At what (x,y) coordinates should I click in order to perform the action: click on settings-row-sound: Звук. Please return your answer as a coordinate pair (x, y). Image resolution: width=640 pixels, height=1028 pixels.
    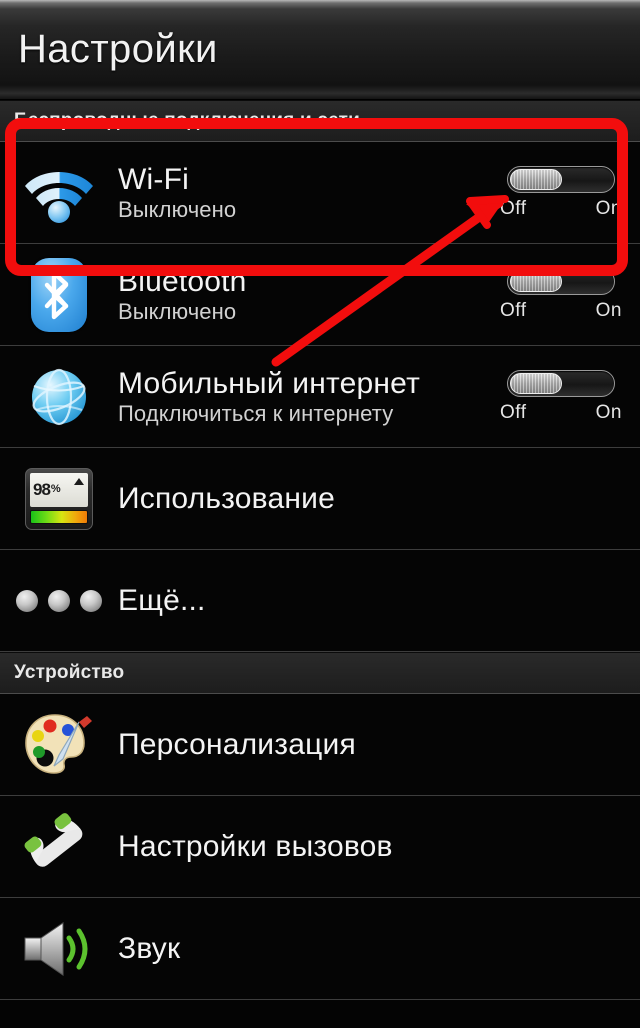
    Looking at the image, I should click on (320, 949).